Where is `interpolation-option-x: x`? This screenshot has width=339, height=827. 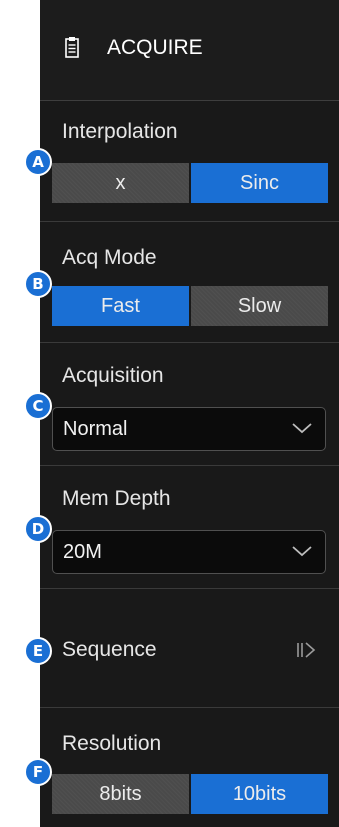 interpolation-option-x: x is located at coordinates (120, 183).